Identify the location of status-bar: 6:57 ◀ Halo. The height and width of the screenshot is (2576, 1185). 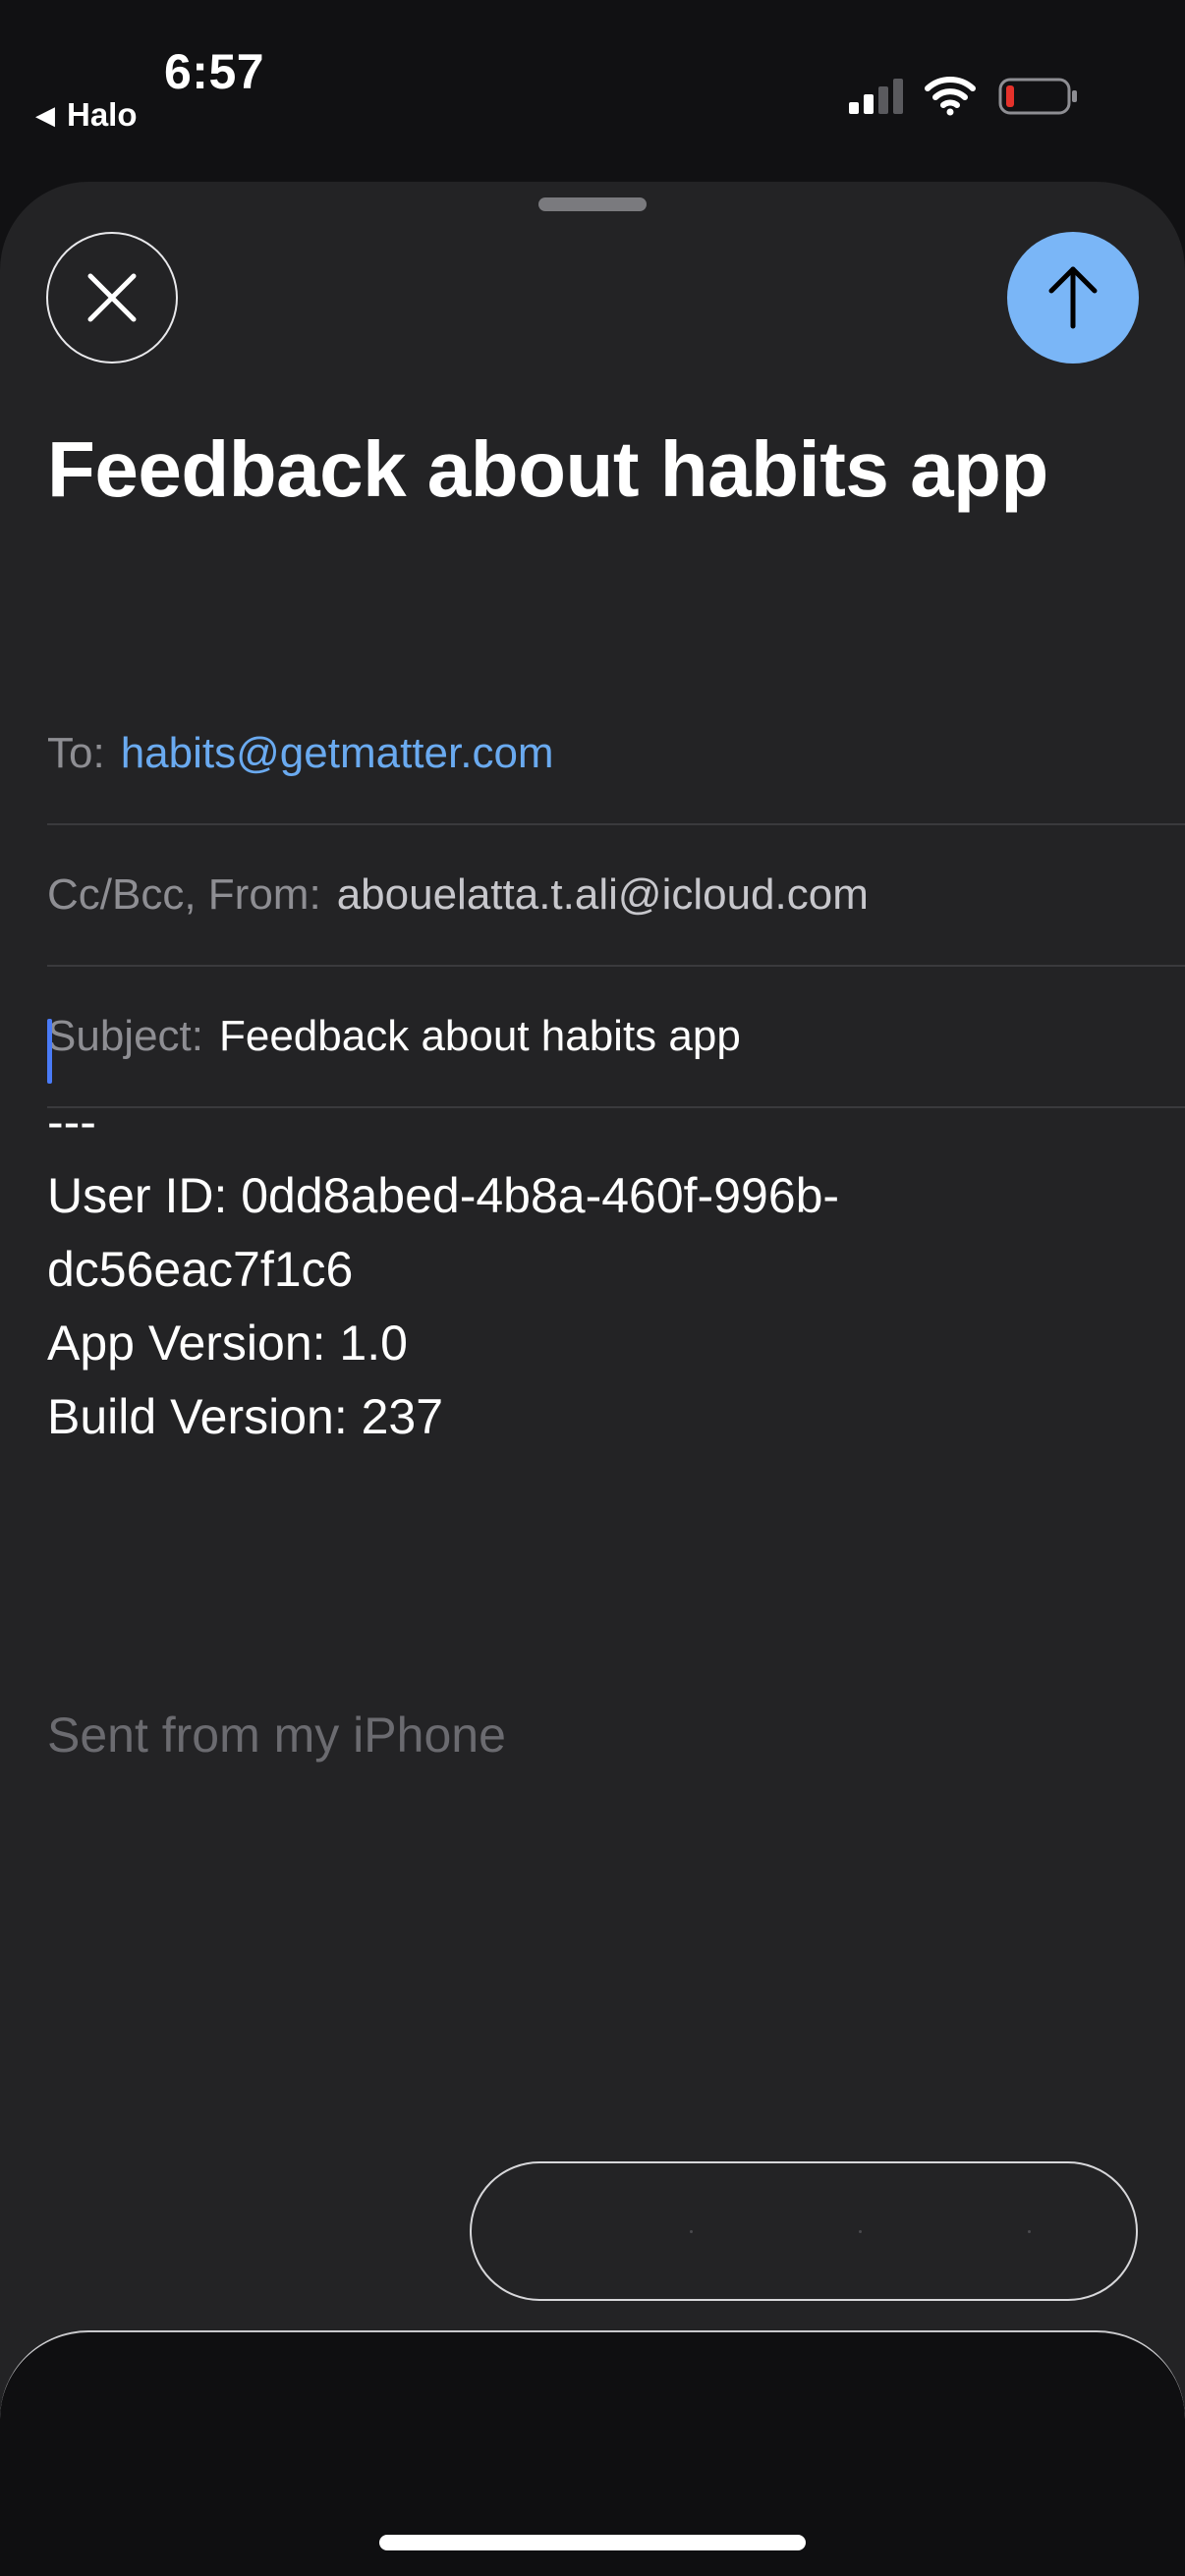
(592, 91).